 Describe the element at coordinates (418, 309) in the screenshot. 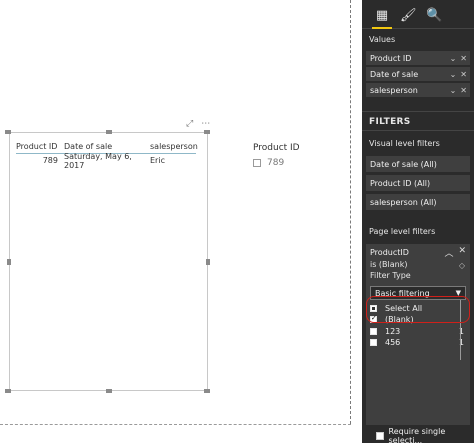

I see `red-highlight-annotation` at that location.